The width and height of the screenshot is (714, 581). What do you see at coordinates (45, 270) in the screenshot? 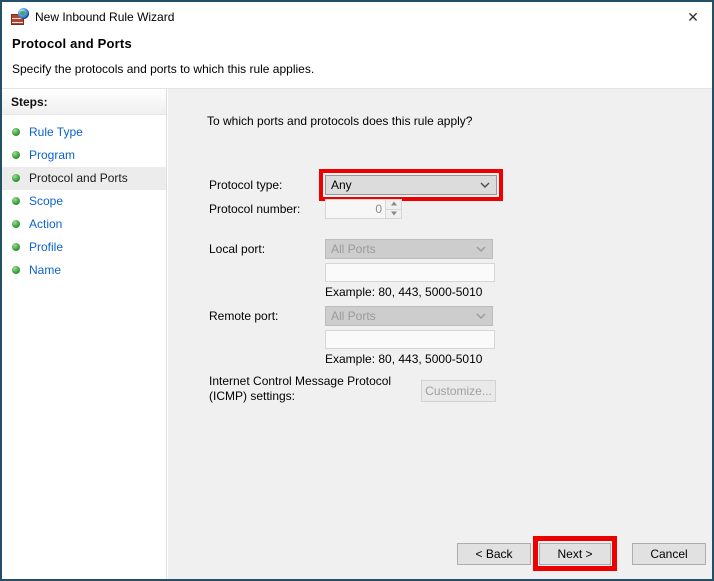
I see `step-label: Name` at bounding box center [45, 270].